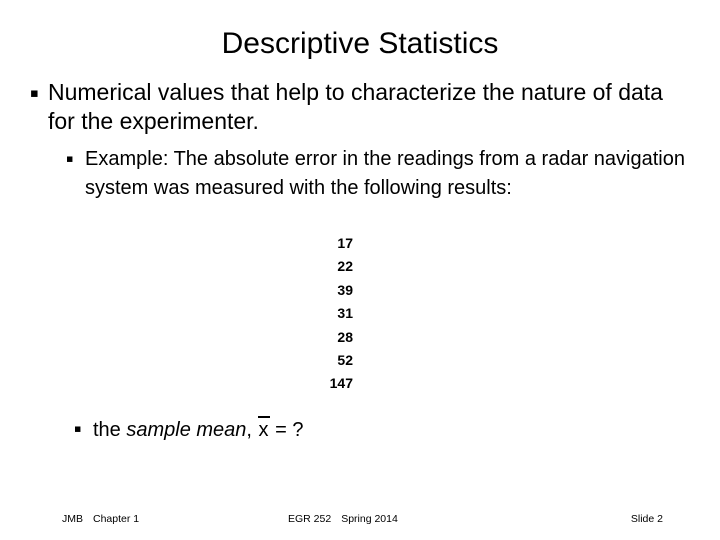 The image size is (720, 540). I want to click on overbar-icon, so click(263, 417).